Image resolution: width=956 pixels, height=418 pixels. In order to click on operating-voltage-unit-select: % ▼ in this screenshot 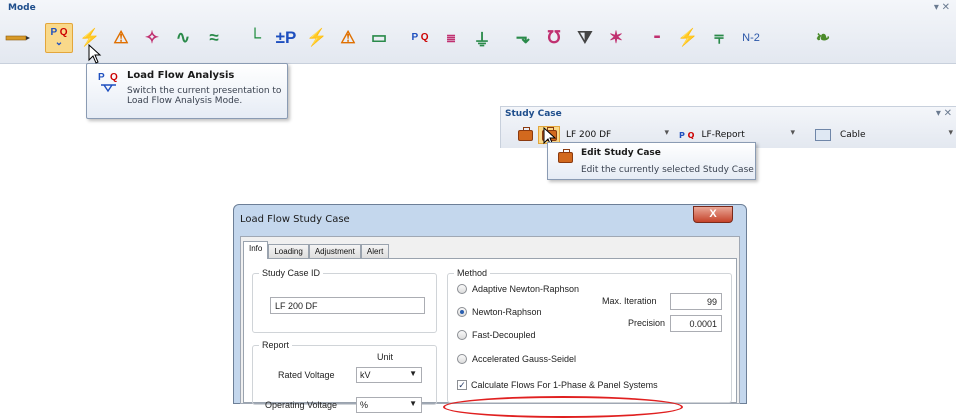, I will do `click(389, 405)`.